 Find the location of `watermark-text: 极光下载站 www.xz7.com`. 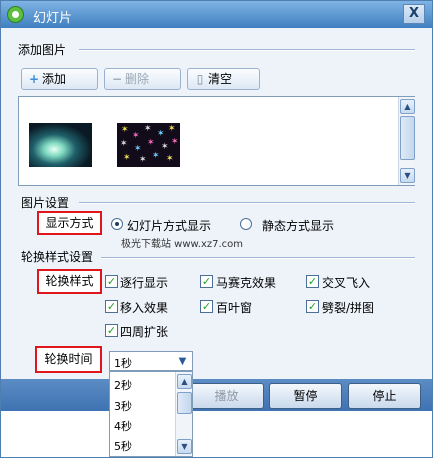

watermark-text: 极光下载站 www.xz7.com is located at coordinates (182, 244).